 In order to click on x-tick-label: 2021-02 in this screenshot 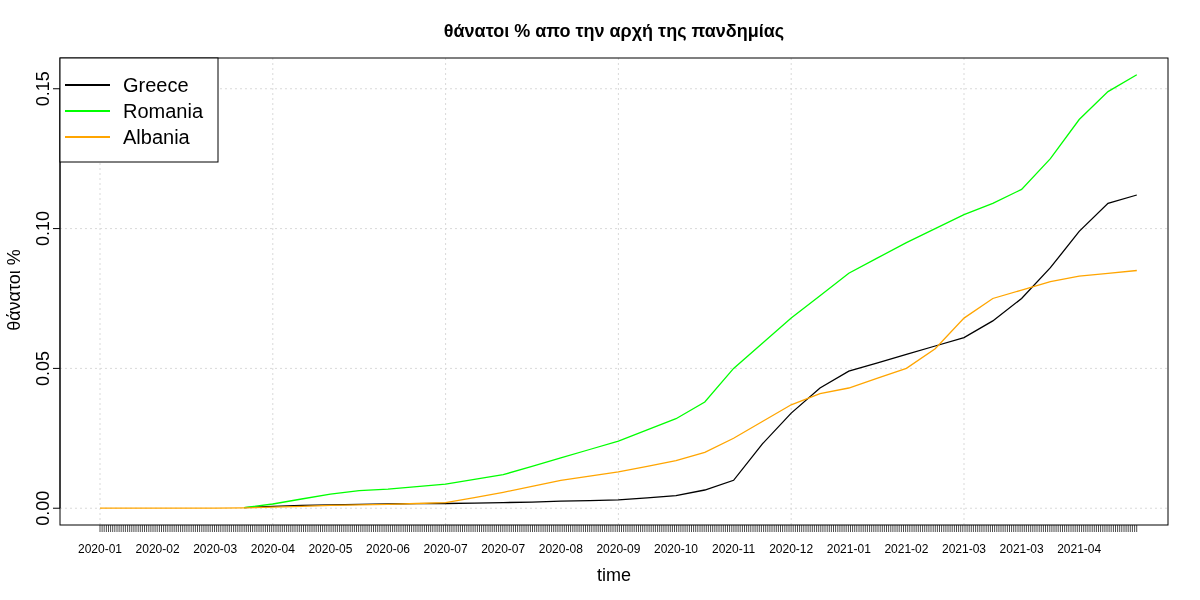, I will do `click(906, 549)`.